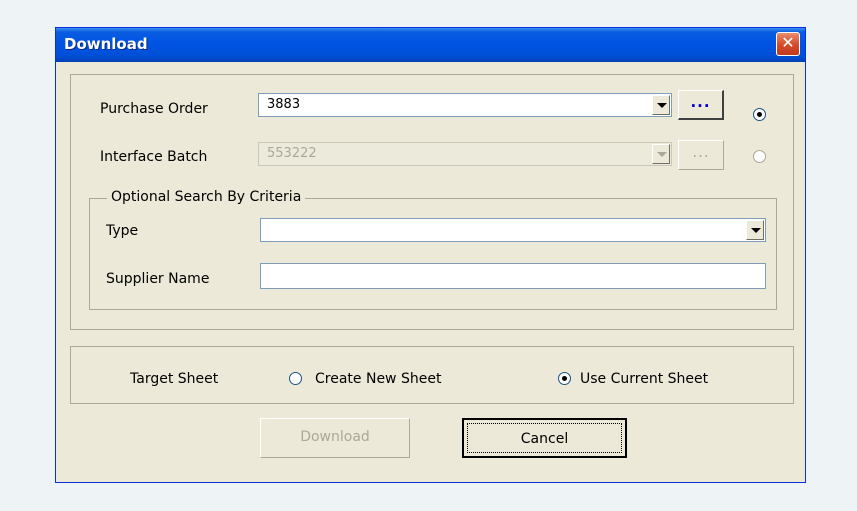  What do you see at coordinates (292, 153) in the screenshot?
I see `interface-batch-value: 553222` at bounding box center [292, 153].